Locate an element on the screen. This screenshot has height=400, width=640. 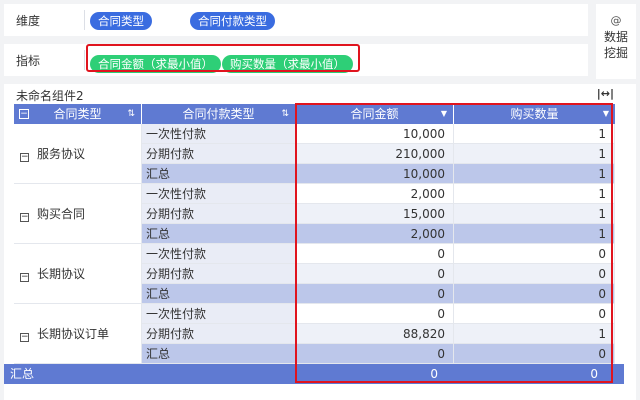
amount-cell: 15,000 is located at coordinates (375, 214).